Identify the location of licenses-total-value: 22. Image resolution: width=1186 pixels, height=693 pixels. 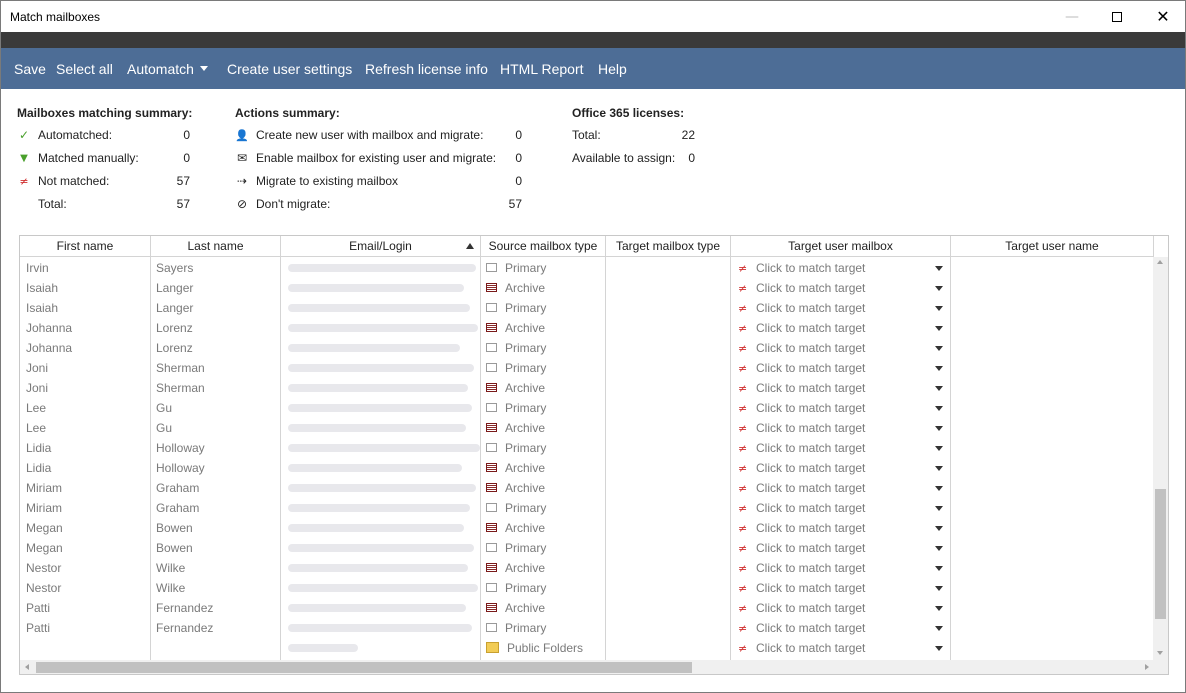
(688, 135).